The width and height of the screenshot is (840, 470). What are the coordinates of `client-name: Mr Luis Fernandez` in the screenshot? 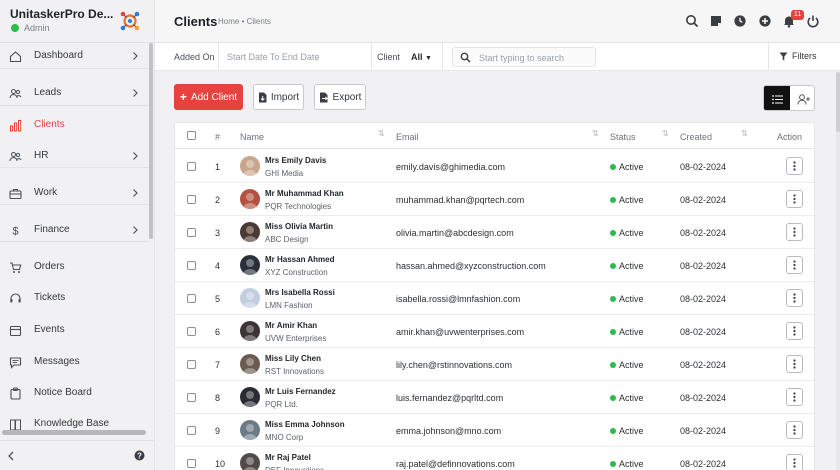 It's located at (300, 391).